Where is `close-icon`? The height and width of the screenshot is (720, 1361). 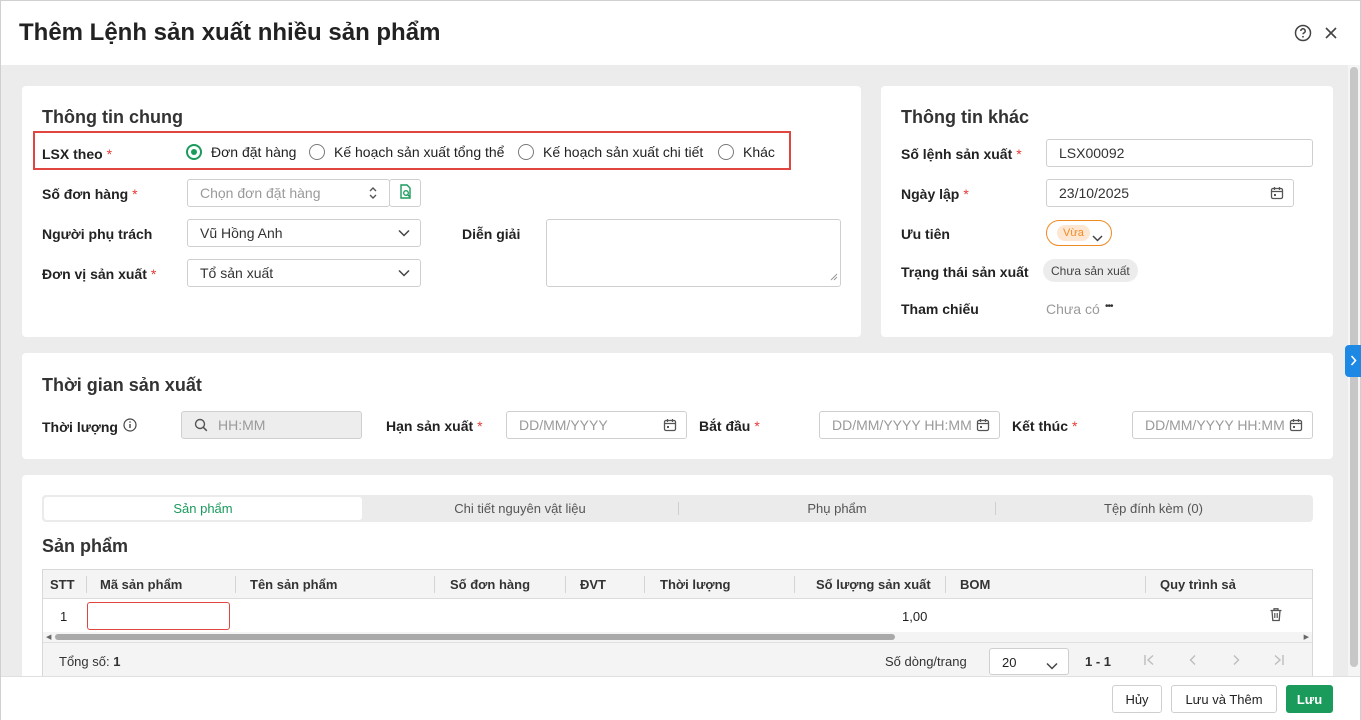
close-icon is located at coordinates (1331, 33).